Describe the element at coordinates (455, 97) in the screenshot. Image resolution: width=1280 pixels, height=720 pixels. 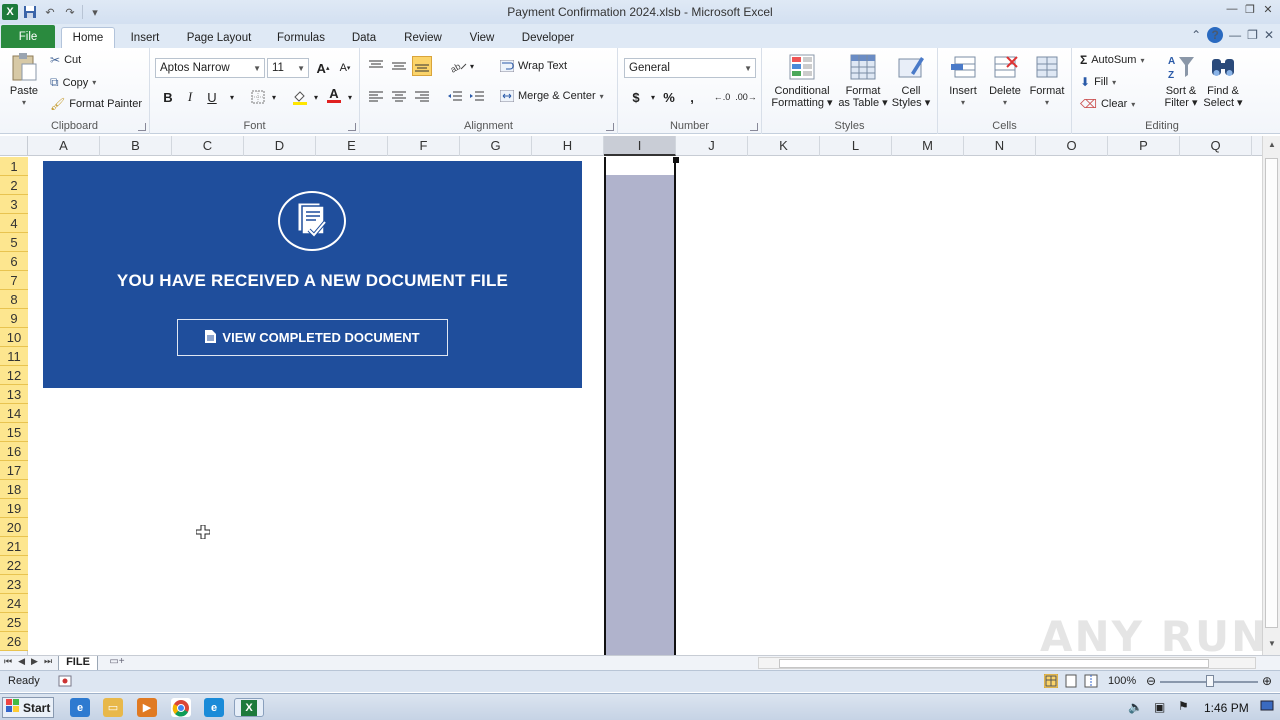
I see `decrease-indent-icon` at that location.